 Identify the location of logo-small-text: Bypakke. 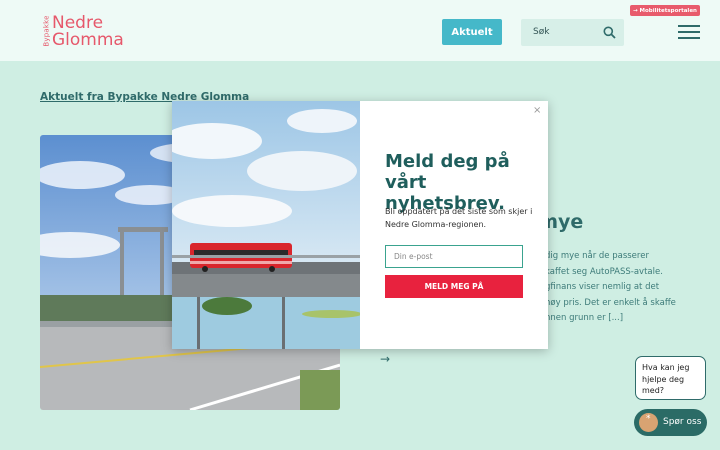
(46, 31).